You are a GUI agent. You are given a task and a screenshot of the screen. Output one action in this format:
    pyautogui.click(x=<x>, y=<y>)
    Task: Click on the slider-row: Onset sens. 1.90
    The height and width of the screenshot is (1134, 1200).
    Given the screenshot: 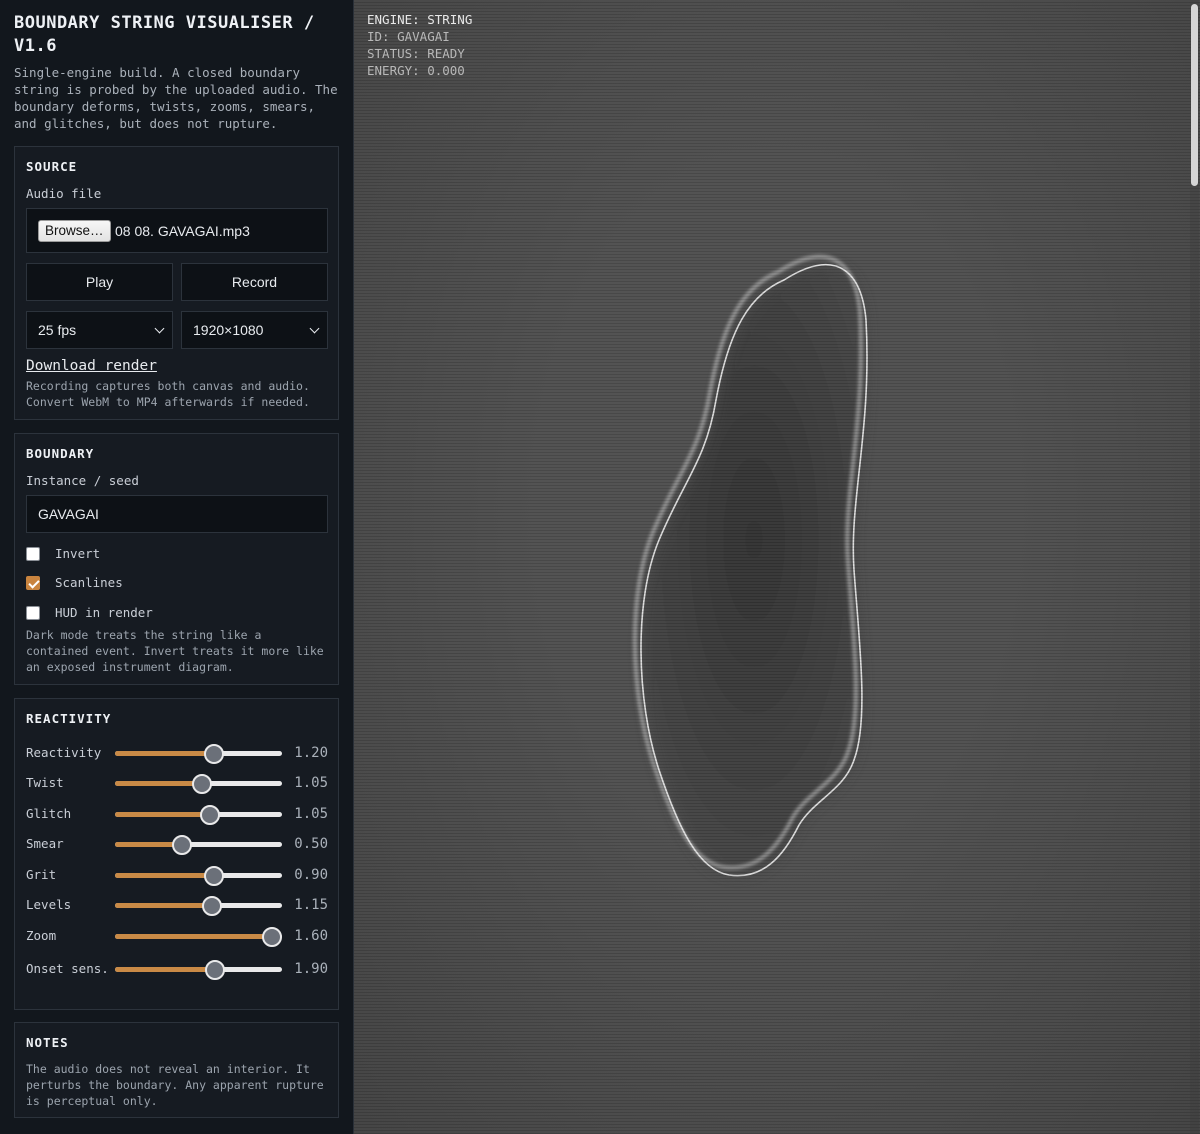 What is the action you would take?
    pyautogui.click(x=177, y=969)
    